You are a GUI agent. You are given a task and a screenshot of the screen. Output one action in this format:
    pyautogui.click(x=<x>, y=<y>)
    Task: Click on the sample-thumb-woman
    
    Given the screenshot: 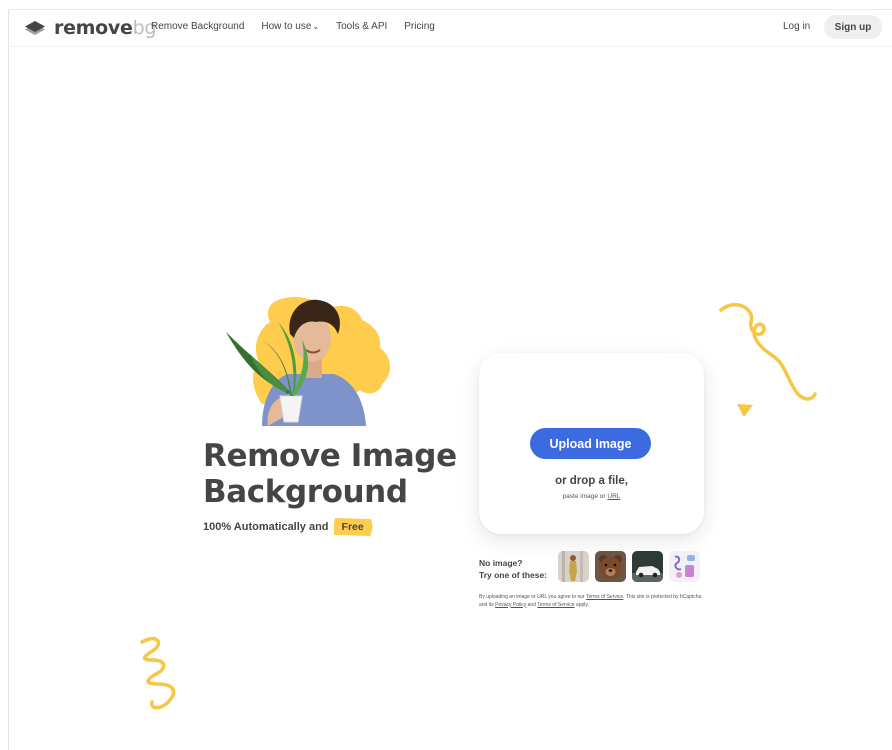 What is the action you would take?
    pyautogui.click(x=573, y=566)
    